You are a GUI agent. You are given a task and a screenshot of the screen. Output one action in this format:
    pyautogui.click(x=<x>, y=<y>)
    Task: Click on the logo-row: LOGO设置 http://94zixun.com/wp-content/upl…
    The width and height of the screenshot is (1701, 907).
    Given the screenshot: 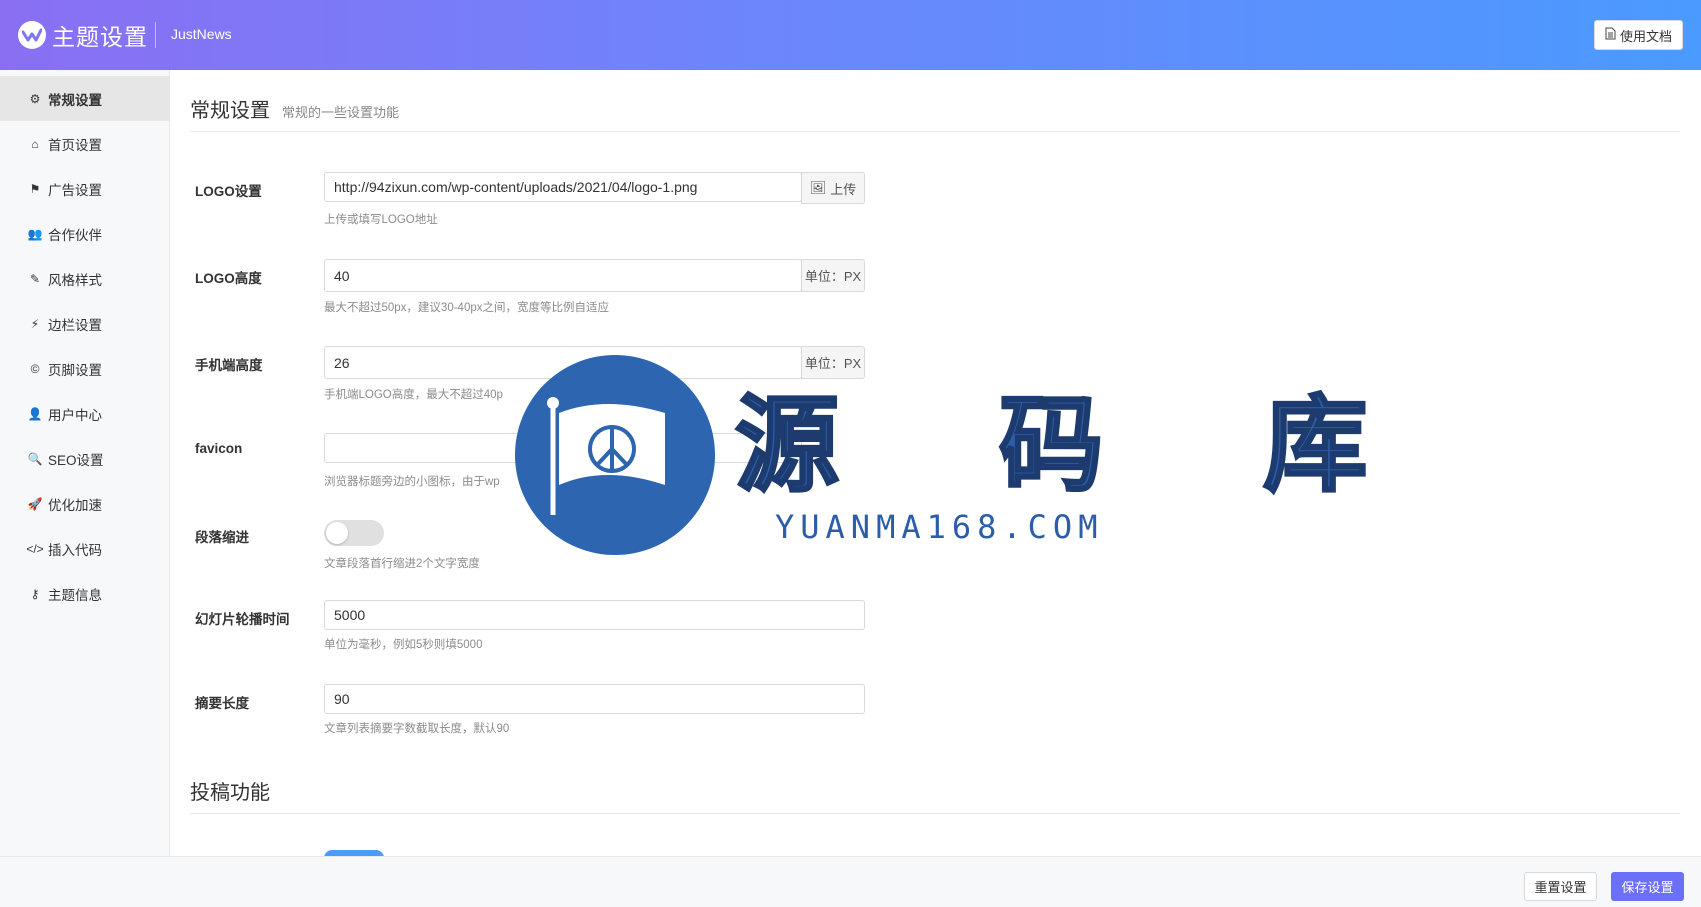 What is the action you would take?
    pyautogui.click(x=640, y=215)
    